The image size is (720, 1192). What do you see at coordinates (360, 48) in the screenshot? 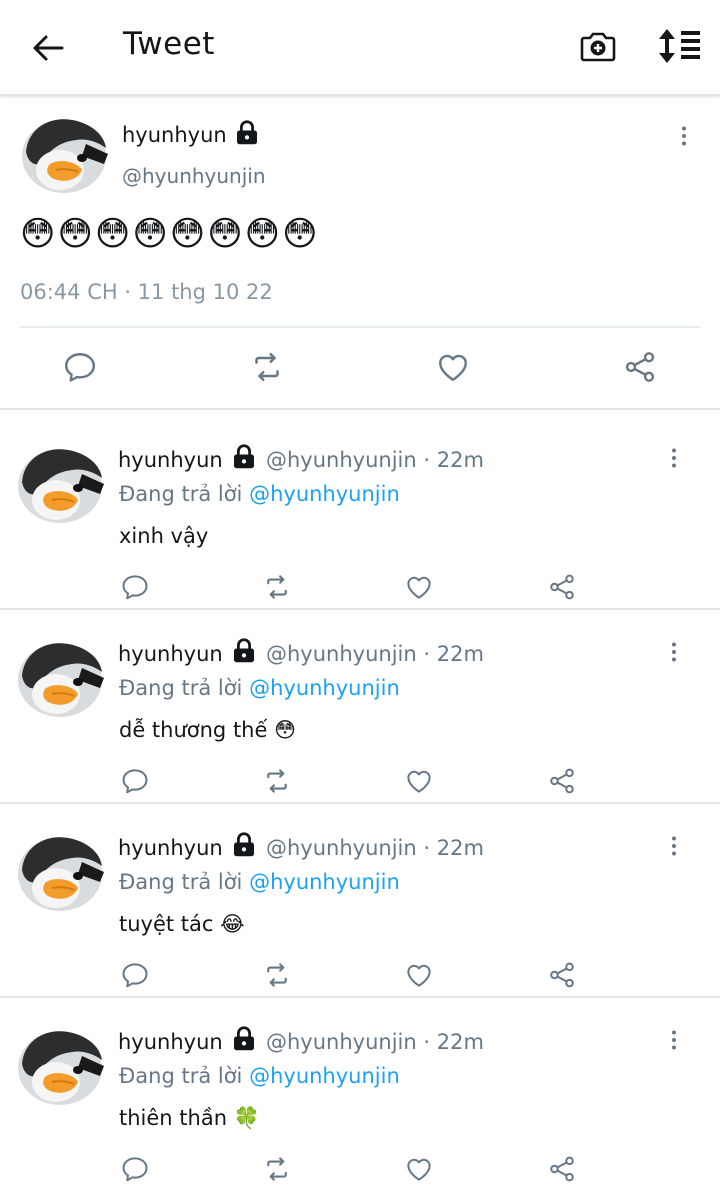
I see `top-app-bar: Tweet` at bounding box center [360, 48].